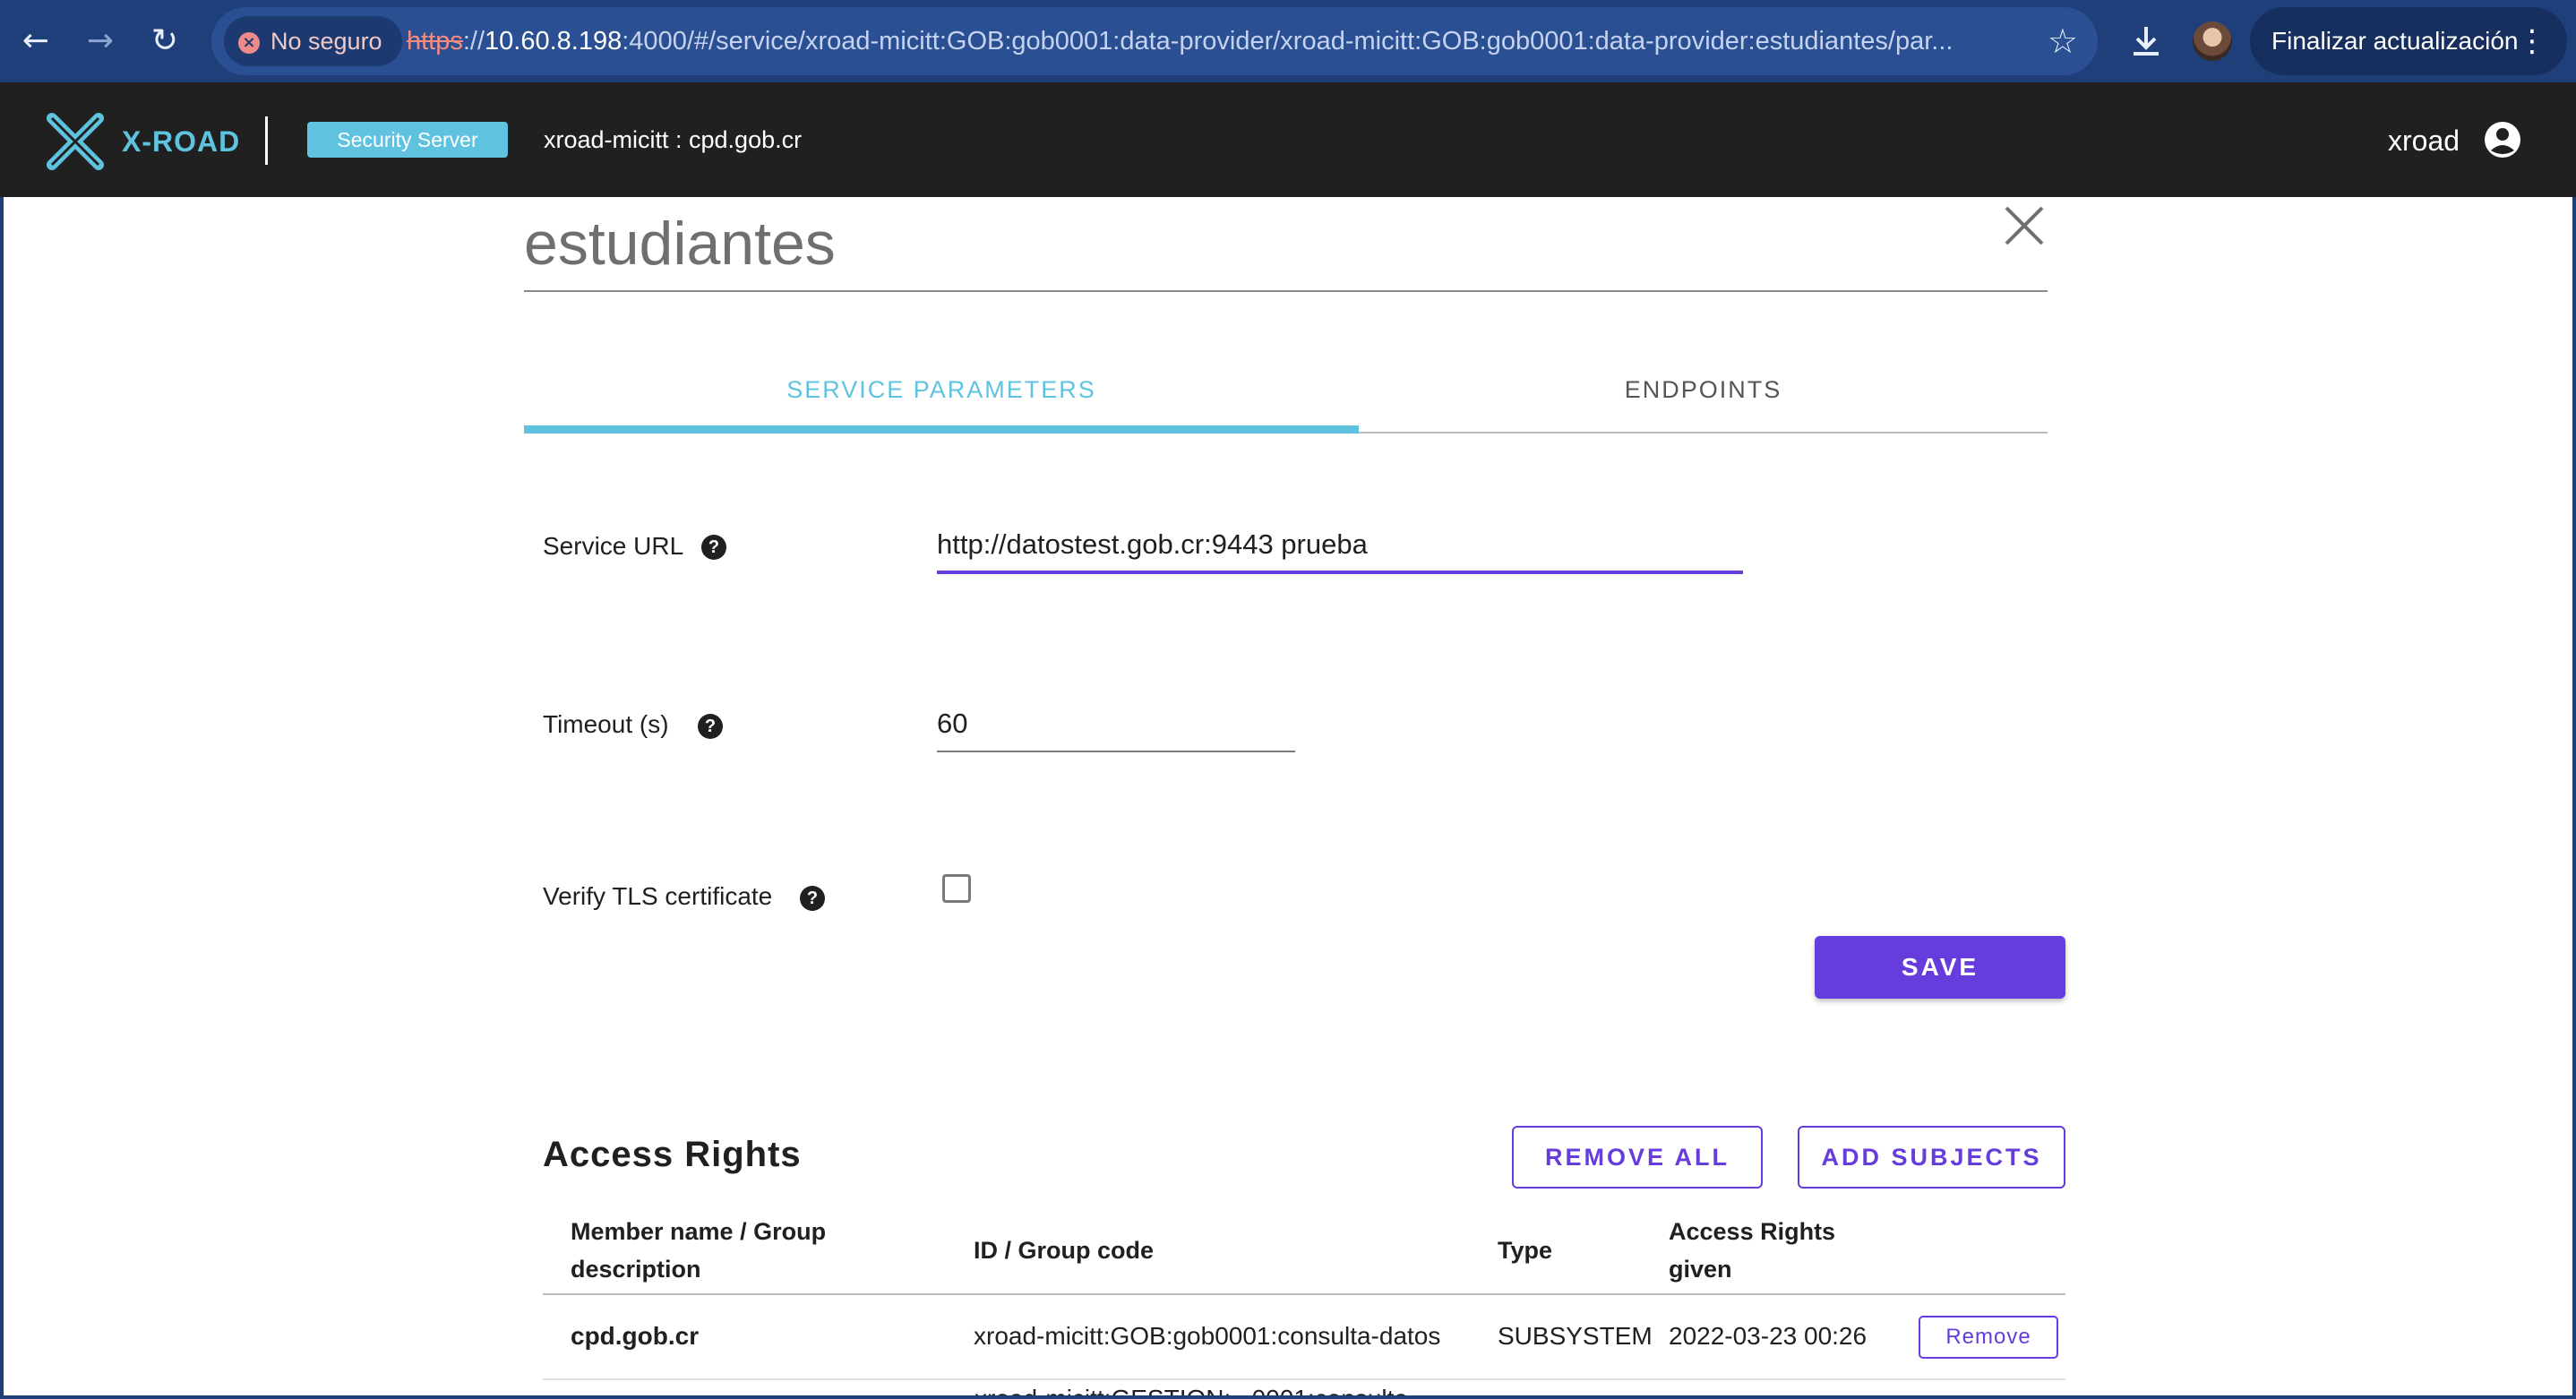 This screenshot has width=2576, height=1399. What do you see at coordinates (698, 1250) in the screenshot?
I see `column-header-member: Member name / Group description` at bounding box center [698, 1250].